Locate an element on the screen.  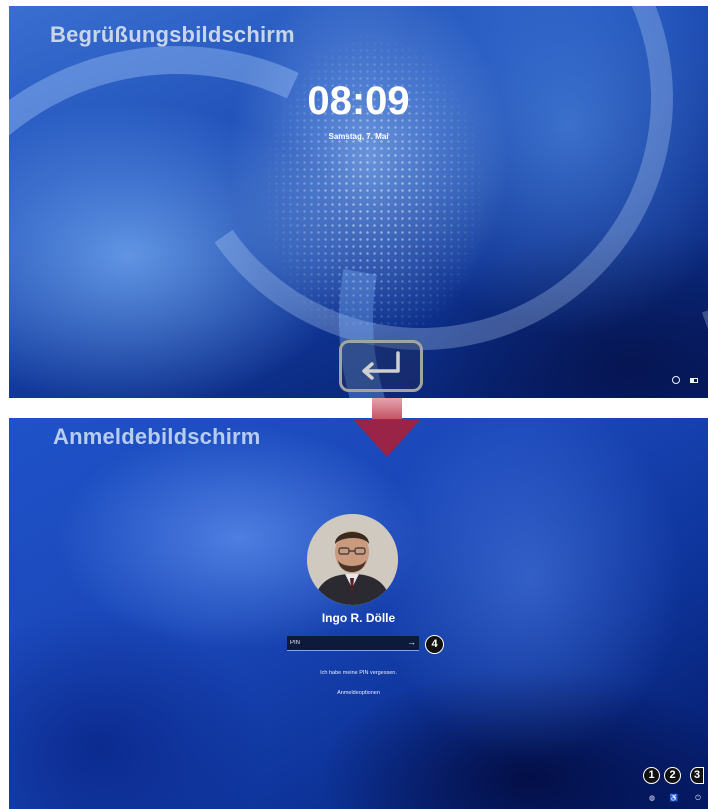
pin-input is located at coordinates (344, 643).